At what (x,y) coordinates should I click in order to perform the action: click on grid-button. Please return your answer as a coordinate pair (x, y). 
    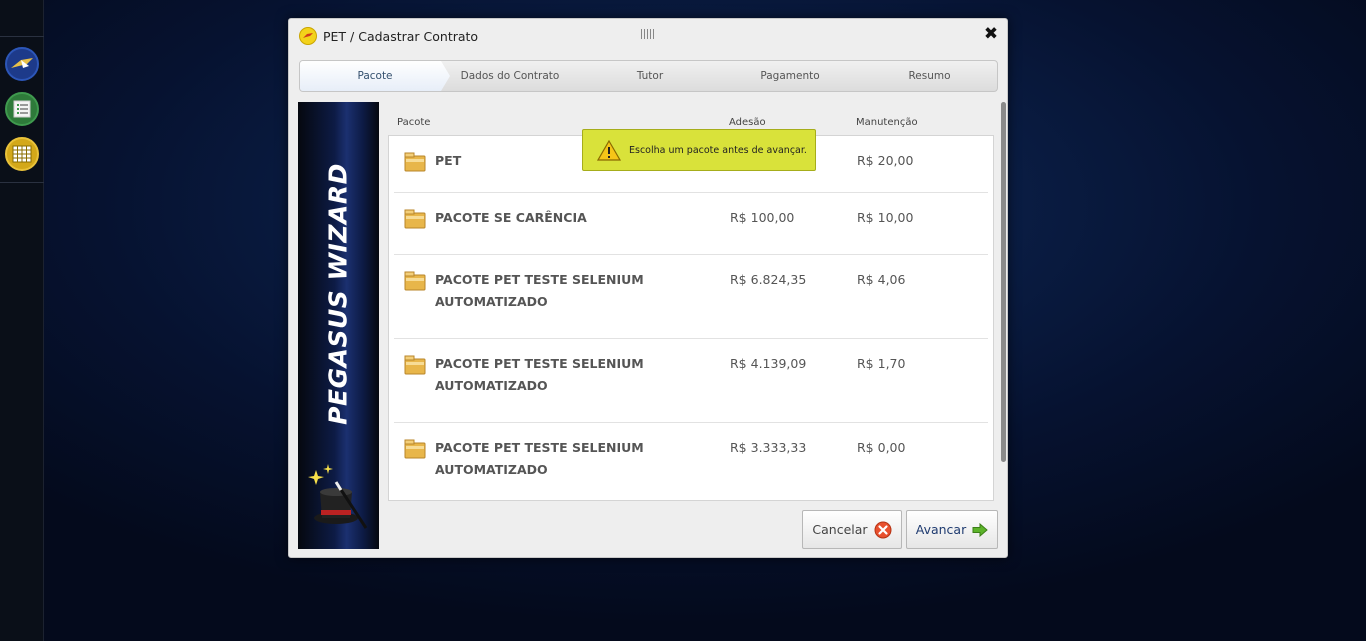
    Looking at the image, I should click on (22, 154).